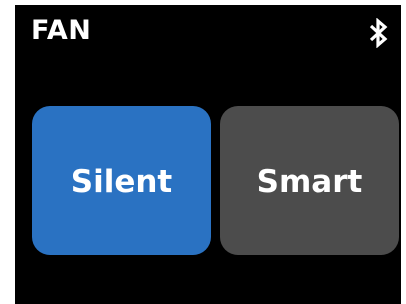 Image resolution: width=406 pixels, height=304 pixels. I want to click on smart-mode-label: Smart, so click(309, 181).